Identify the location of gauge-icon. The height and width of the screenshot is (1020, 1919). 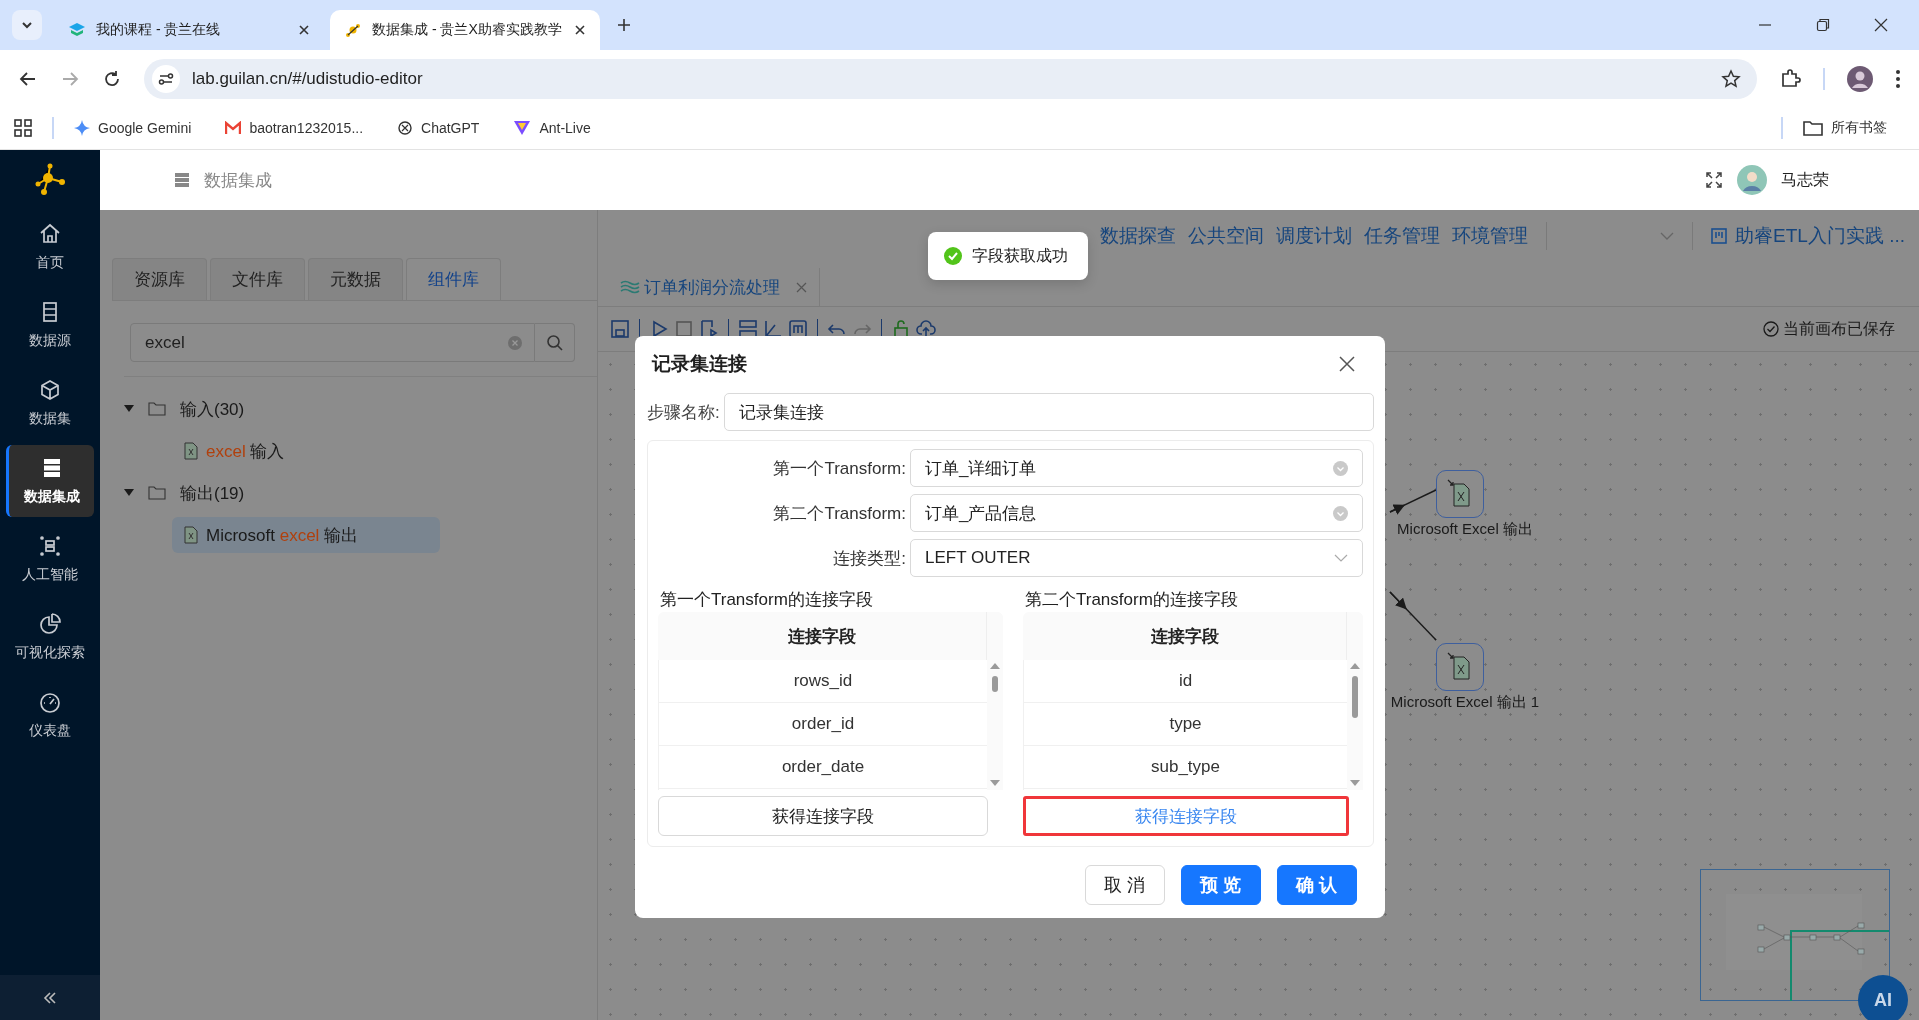
(50, 702).